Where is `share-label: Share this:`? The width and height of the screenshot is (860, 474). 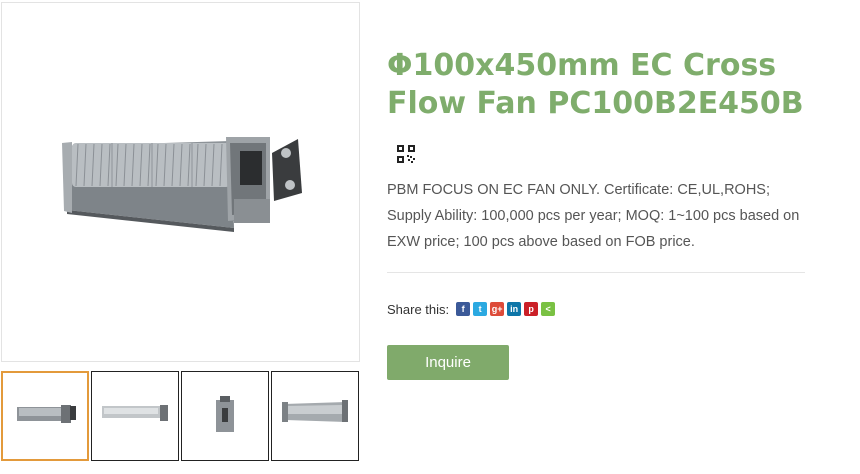 share-label: Share this: is located at coordinates (418, 309).